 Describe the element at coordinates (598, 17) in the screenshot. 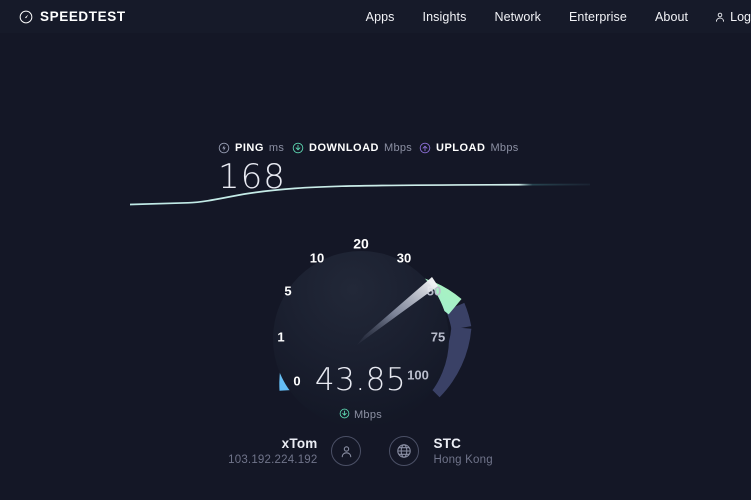

I see `nav-enterprise: Enterprise` at that location.